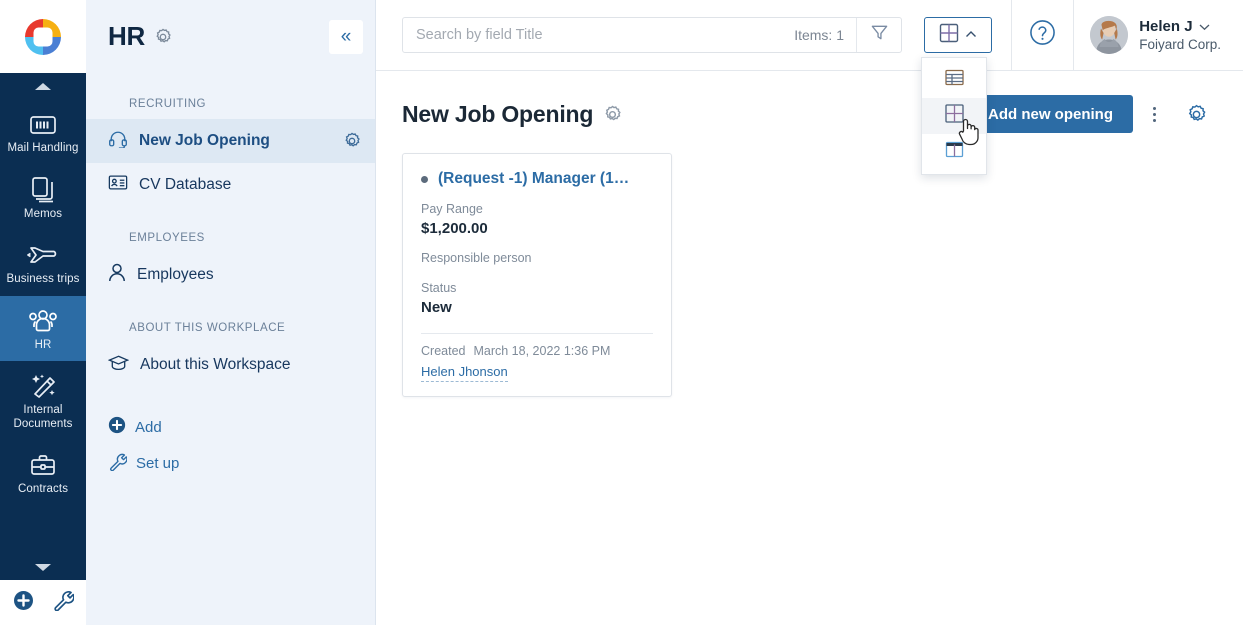 This screenshot has width=1243, height=625. I want to click on airplane-icon, so click(43, 253).